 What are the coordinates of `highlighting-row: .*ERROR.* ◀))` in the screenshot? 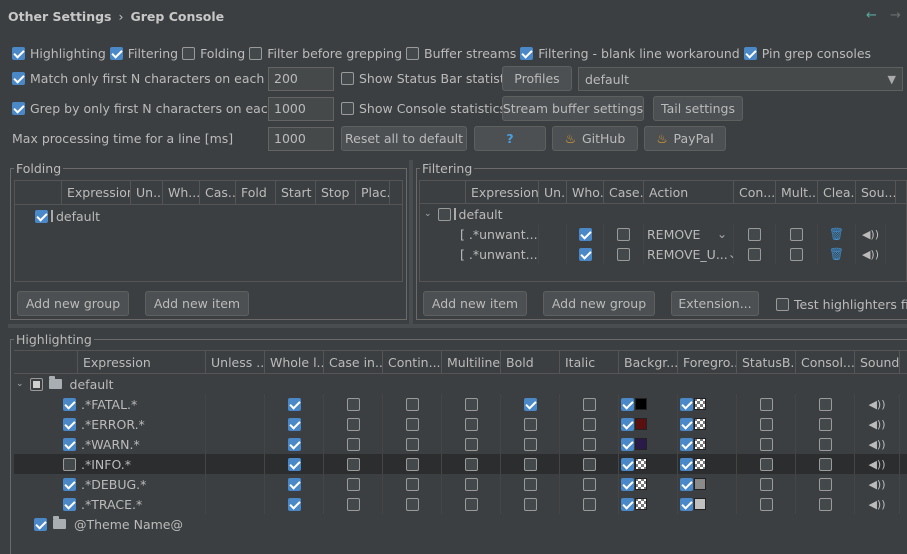 It's located at (460, 424).